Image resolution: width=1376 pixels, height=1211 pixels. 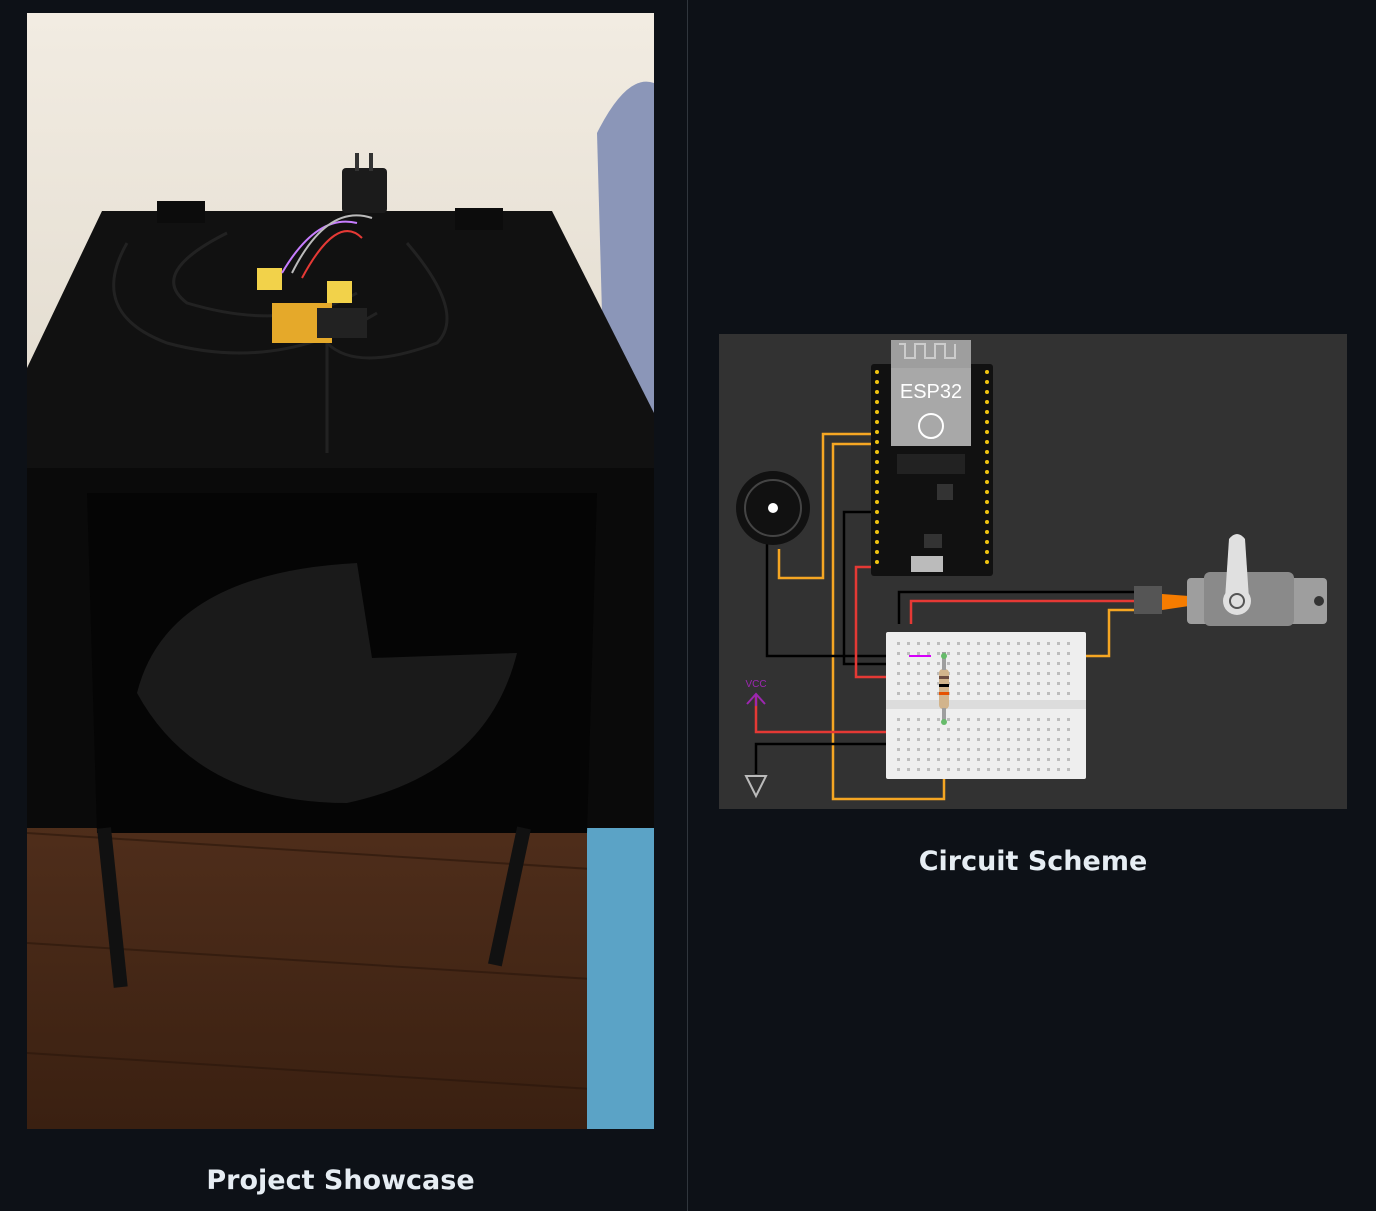 I want to click on vcc-label: VCC, so click(x=755, y=684).